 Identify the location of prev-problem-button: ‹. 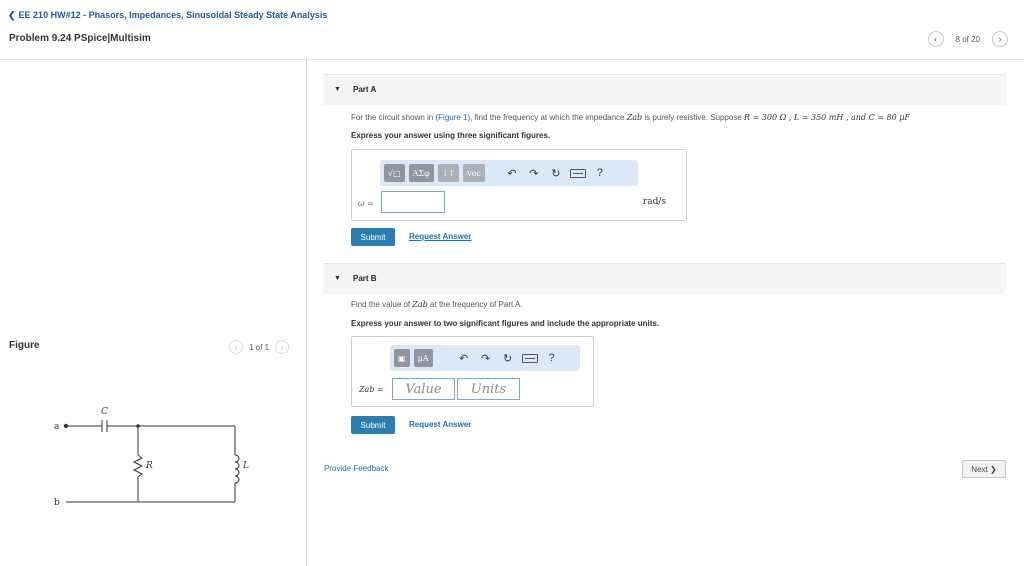
(935, 39).